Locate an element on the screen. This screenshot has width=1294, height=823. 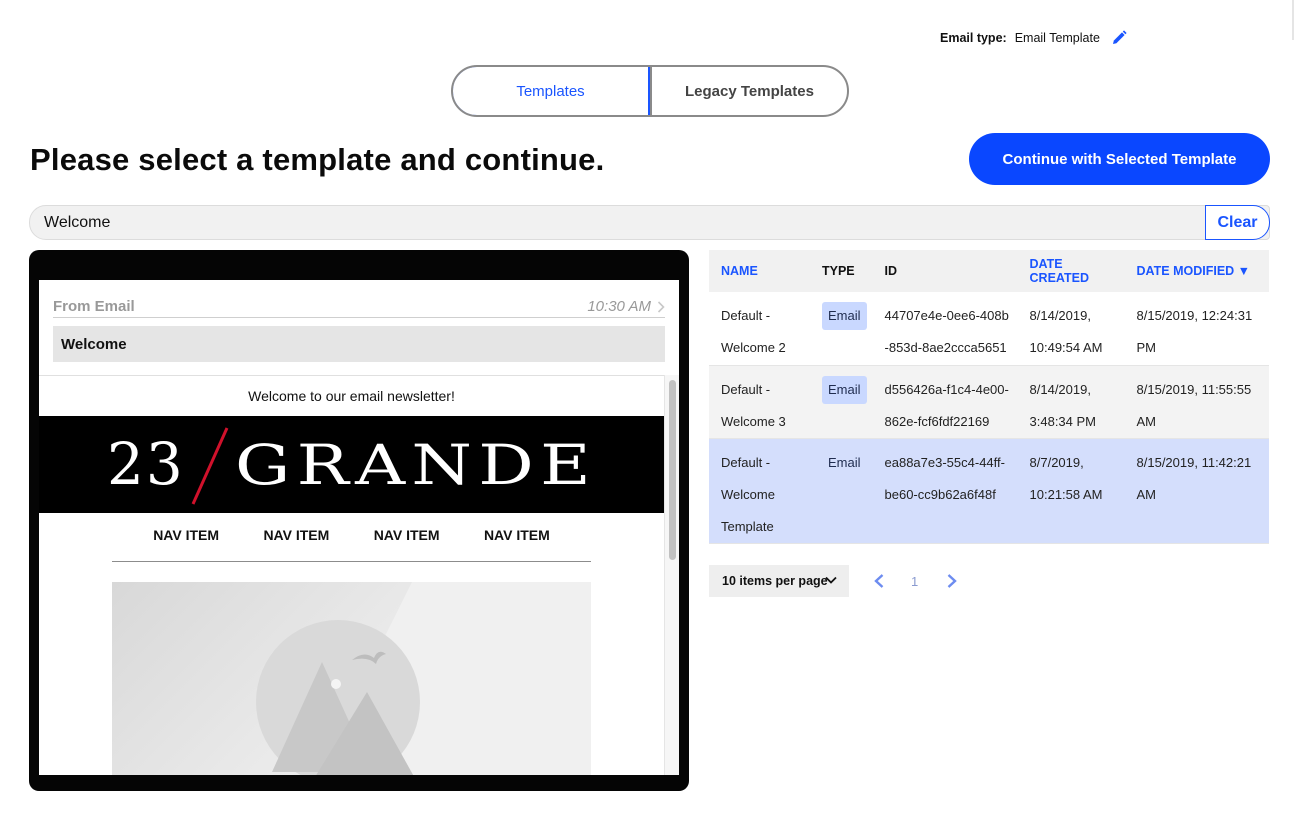
cell-id: ea88a7e3-55c4-44ff-be60-cc9b62a6f48f is located at coordinates (944, 478).